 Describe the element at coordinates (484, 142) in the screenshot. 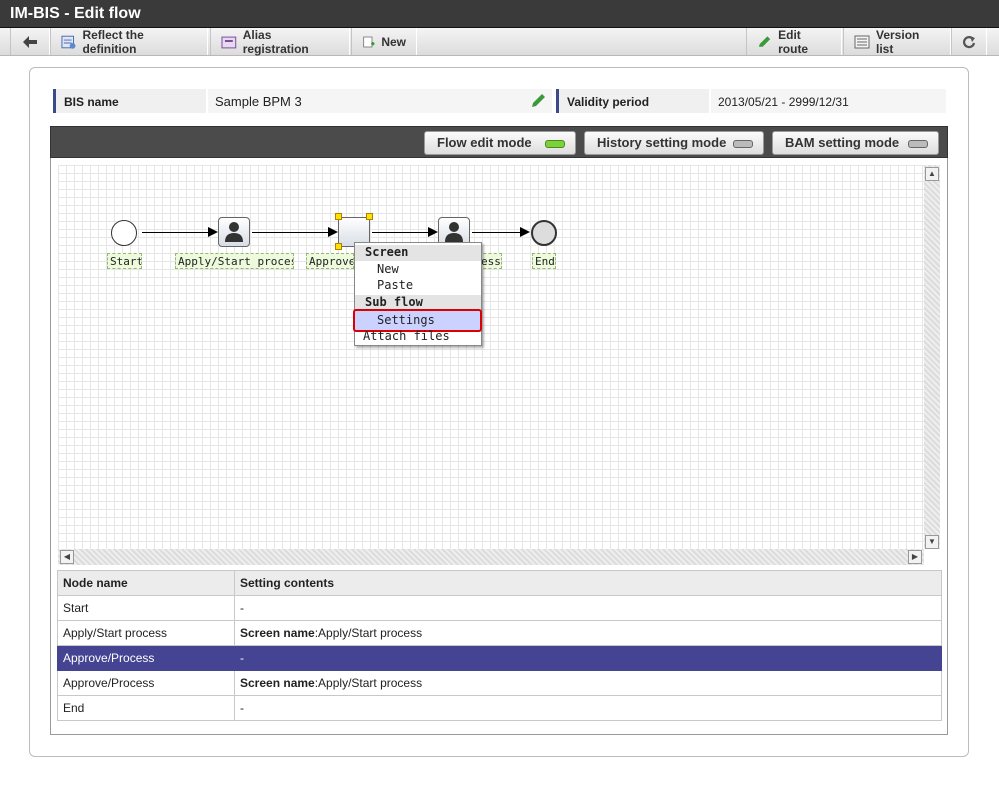

I see `flow-edit-mode-label: Flow edit mode` at that location.